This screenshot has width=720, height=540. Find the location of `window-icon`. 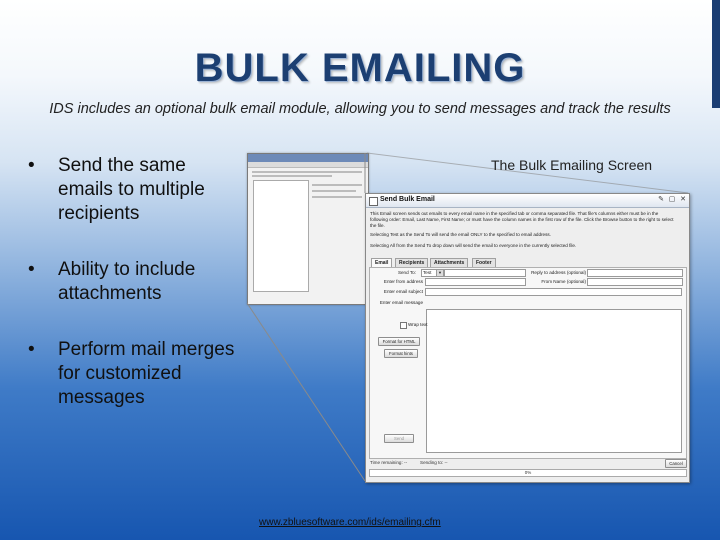

window-icon is located at coordinates (373, 201).